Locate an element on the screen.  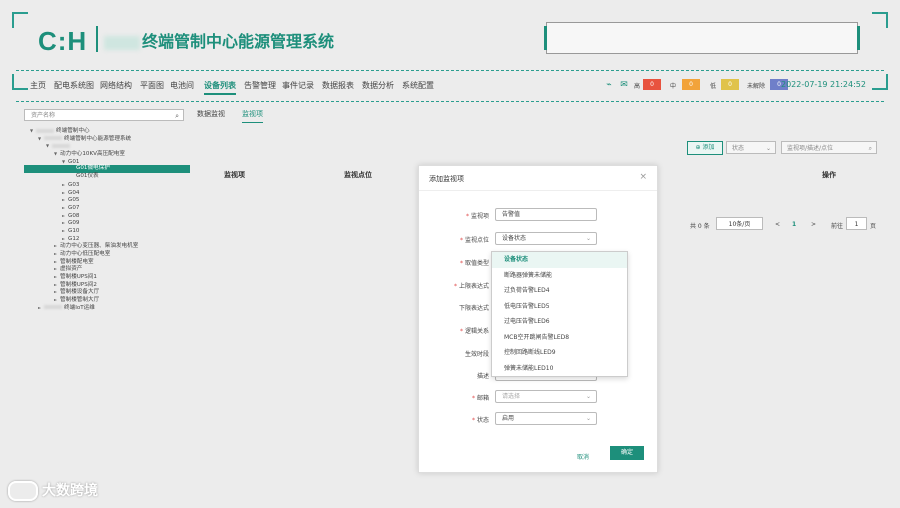
column-header-monitor-item: 监视项 is located at coordinates (234, 175).